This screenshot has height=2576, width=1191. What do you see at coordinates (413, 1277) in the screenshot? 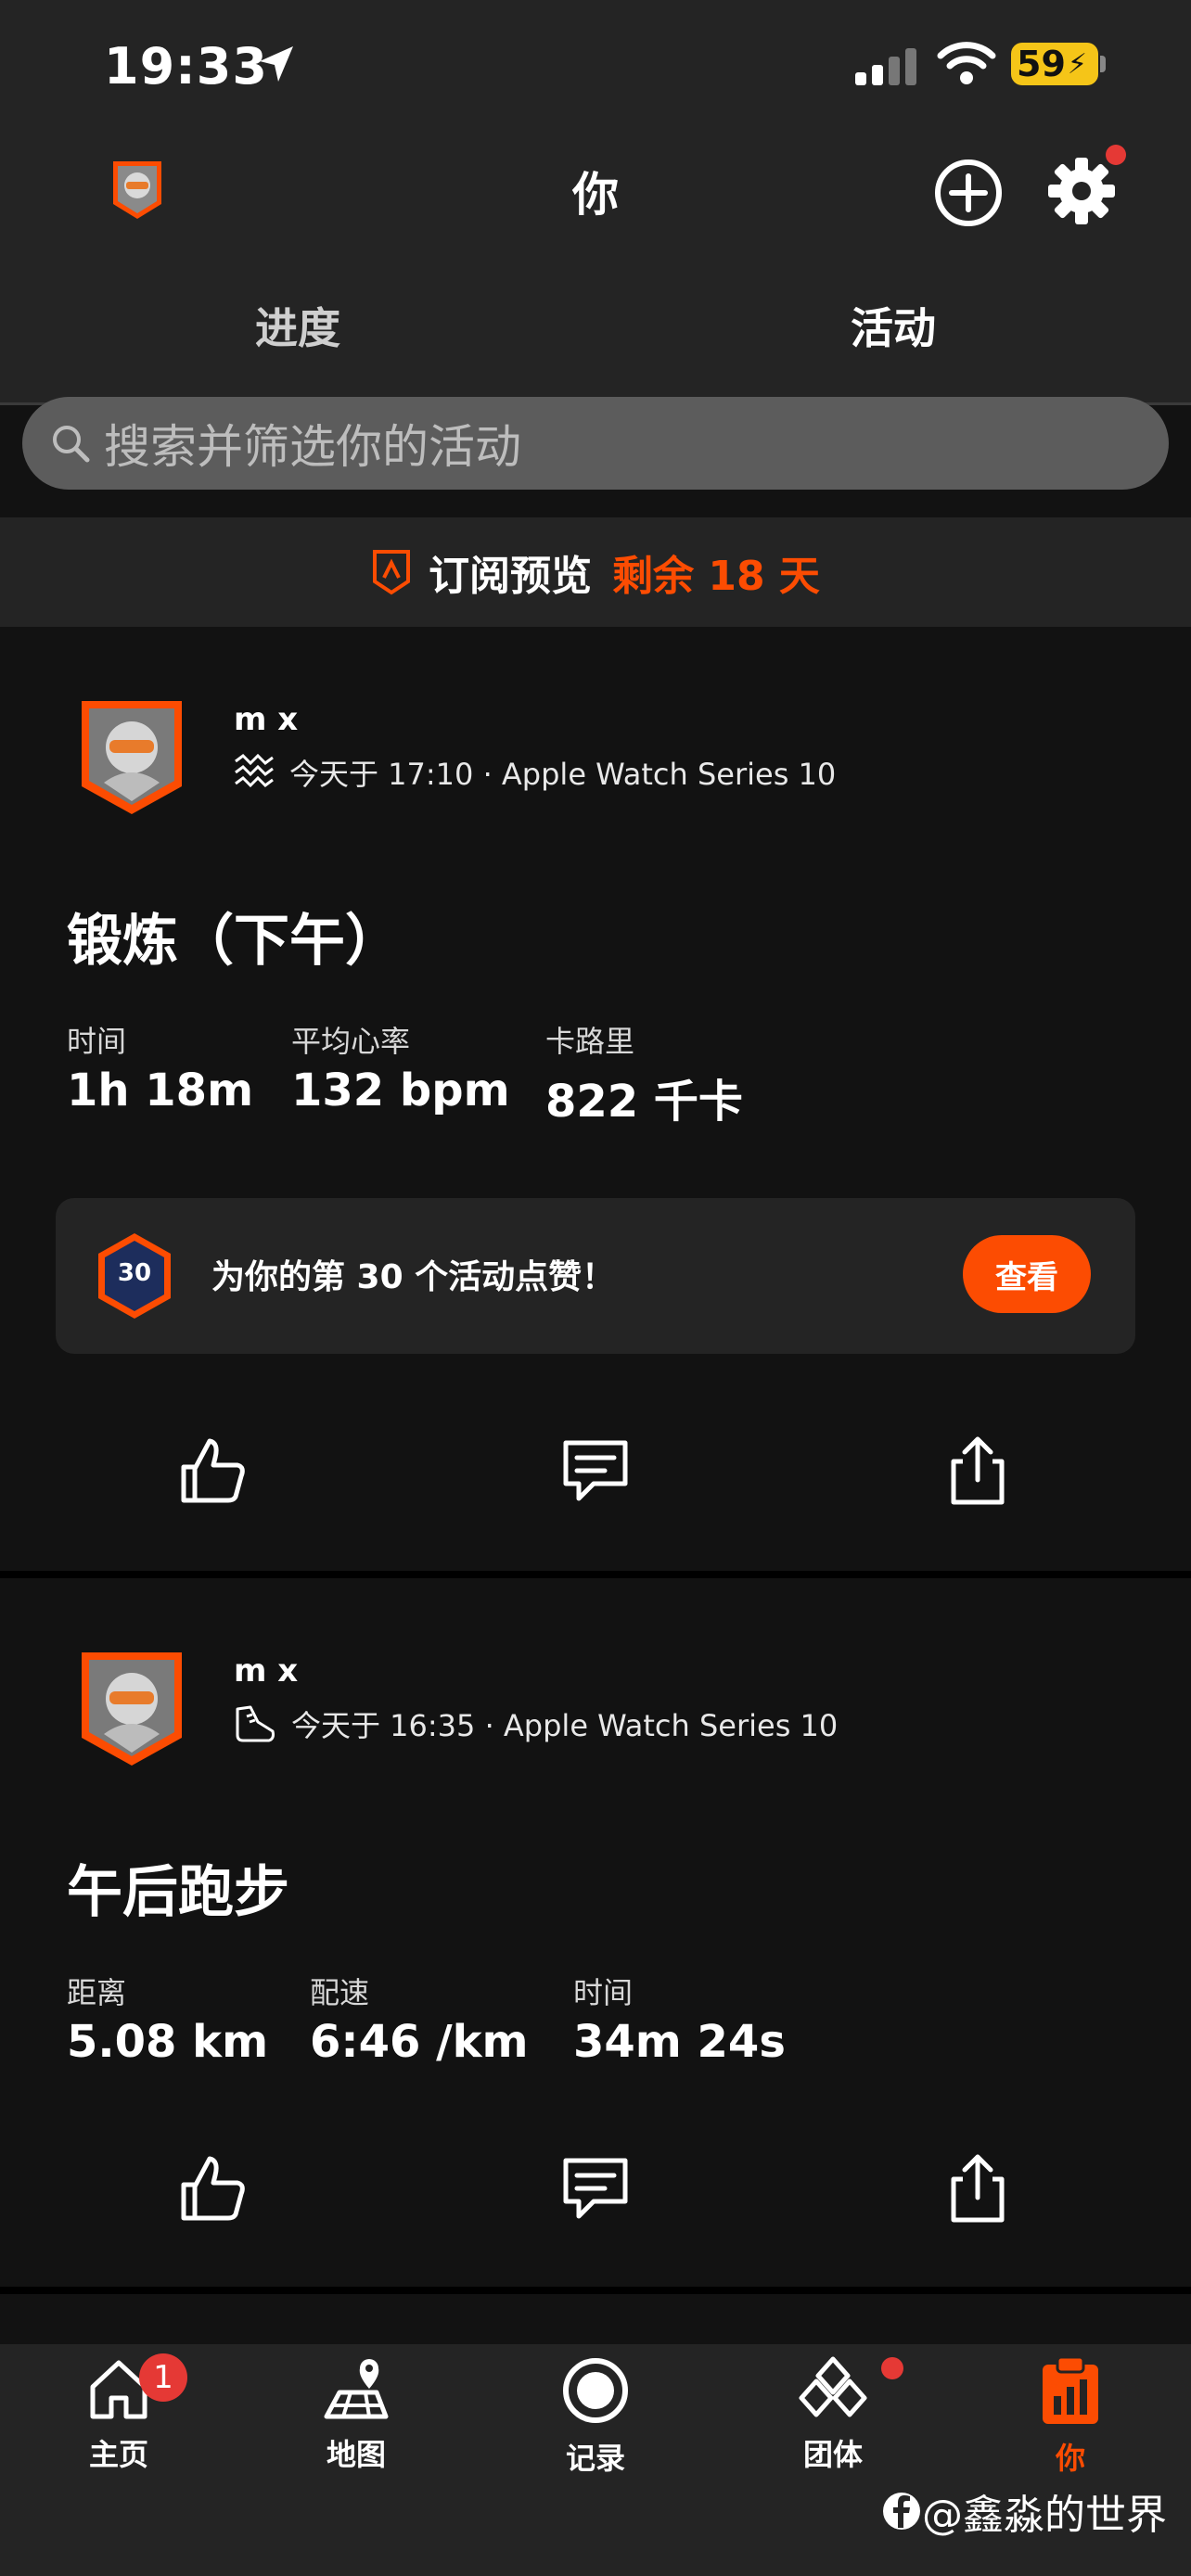
I see `milestone-text: 为你的第 30 个活动点赞！` at bounding box center [413, 1277].